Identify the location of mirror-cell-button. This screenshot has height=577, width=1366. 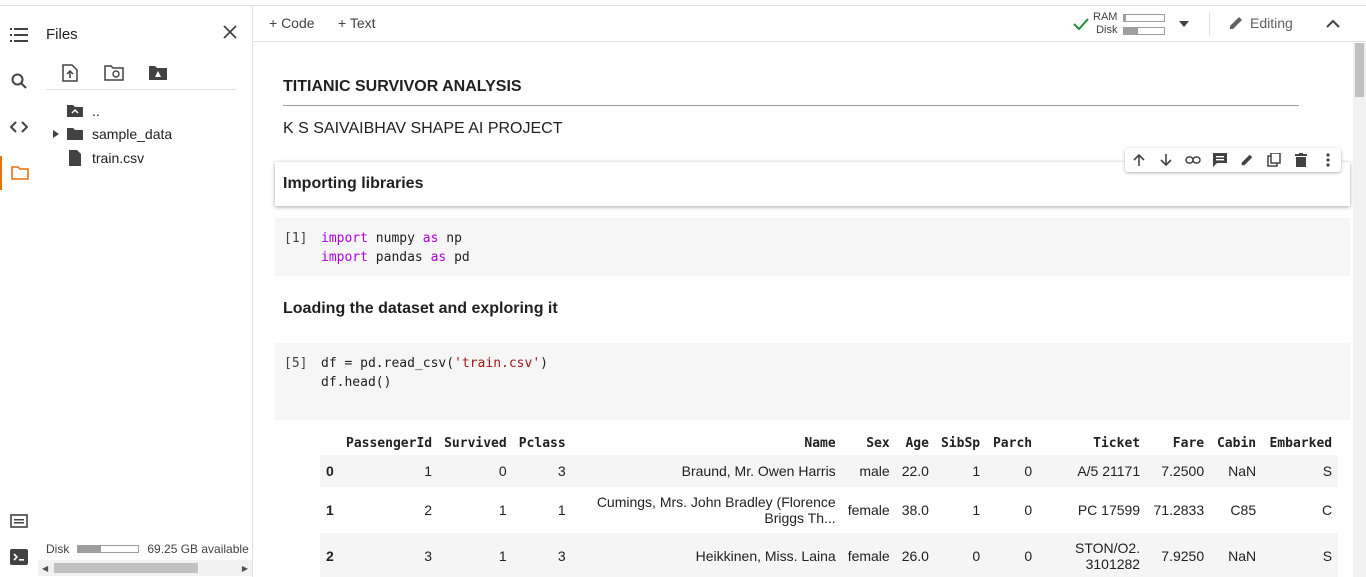
(1273, 160).